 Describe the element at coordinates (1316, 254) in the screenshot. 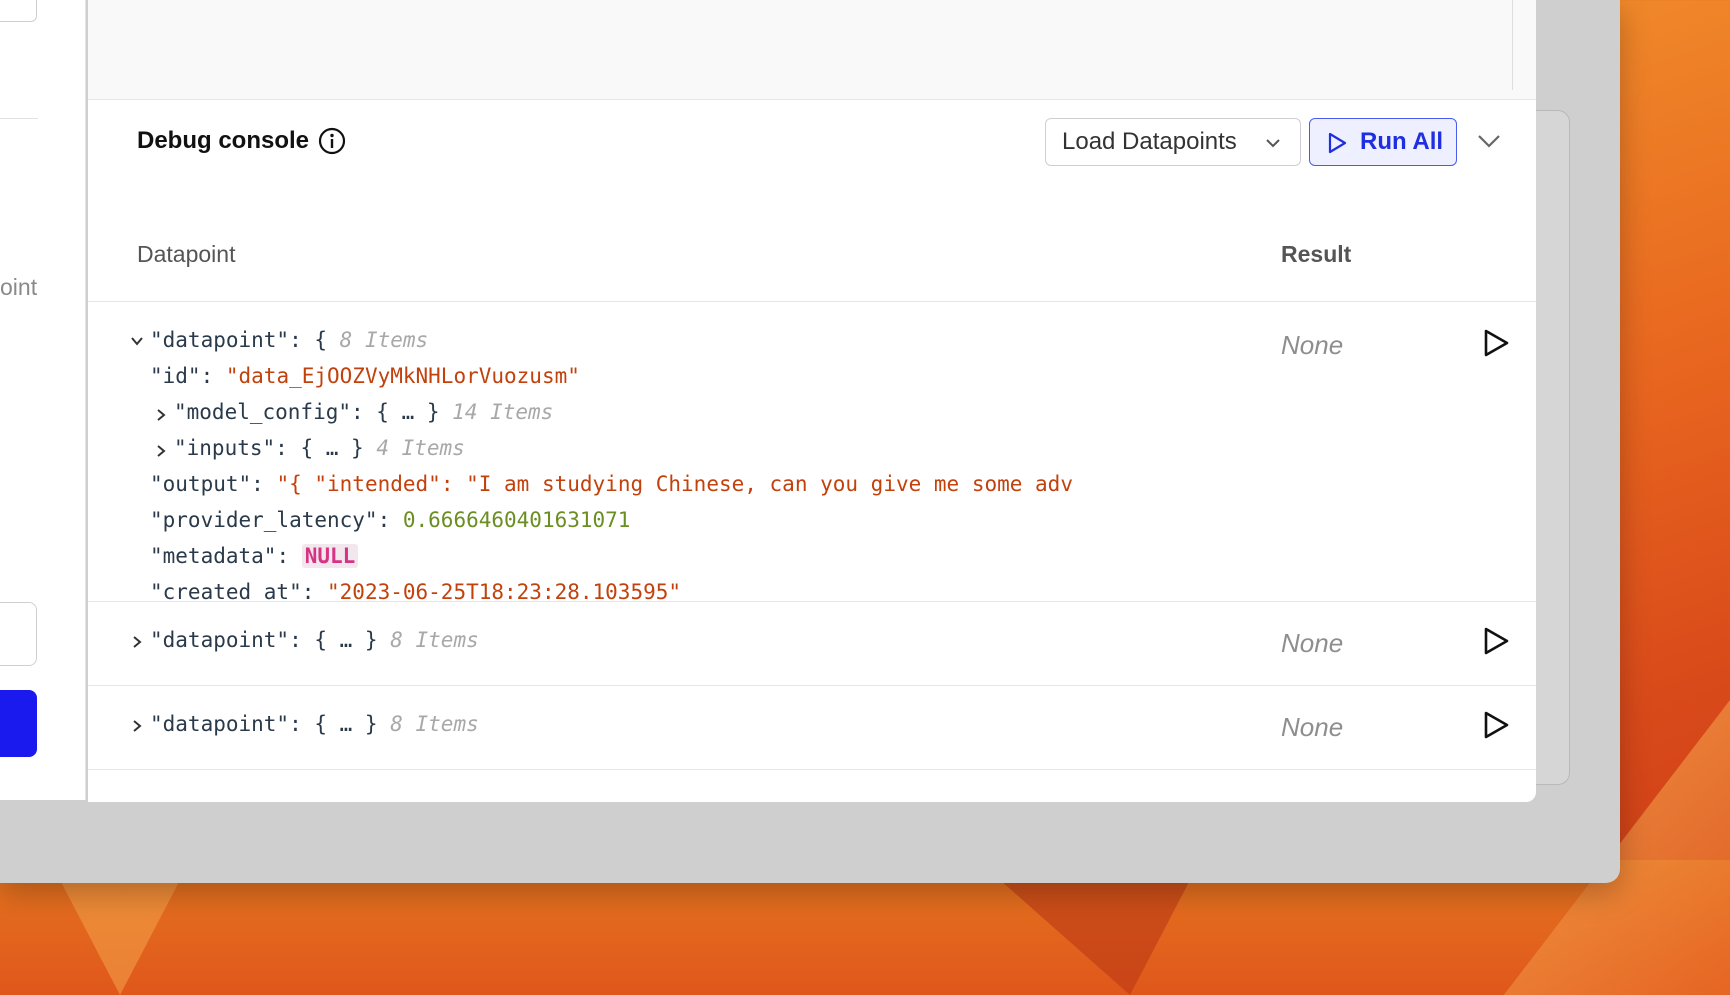

I see `column-header-result: Result` at that location.